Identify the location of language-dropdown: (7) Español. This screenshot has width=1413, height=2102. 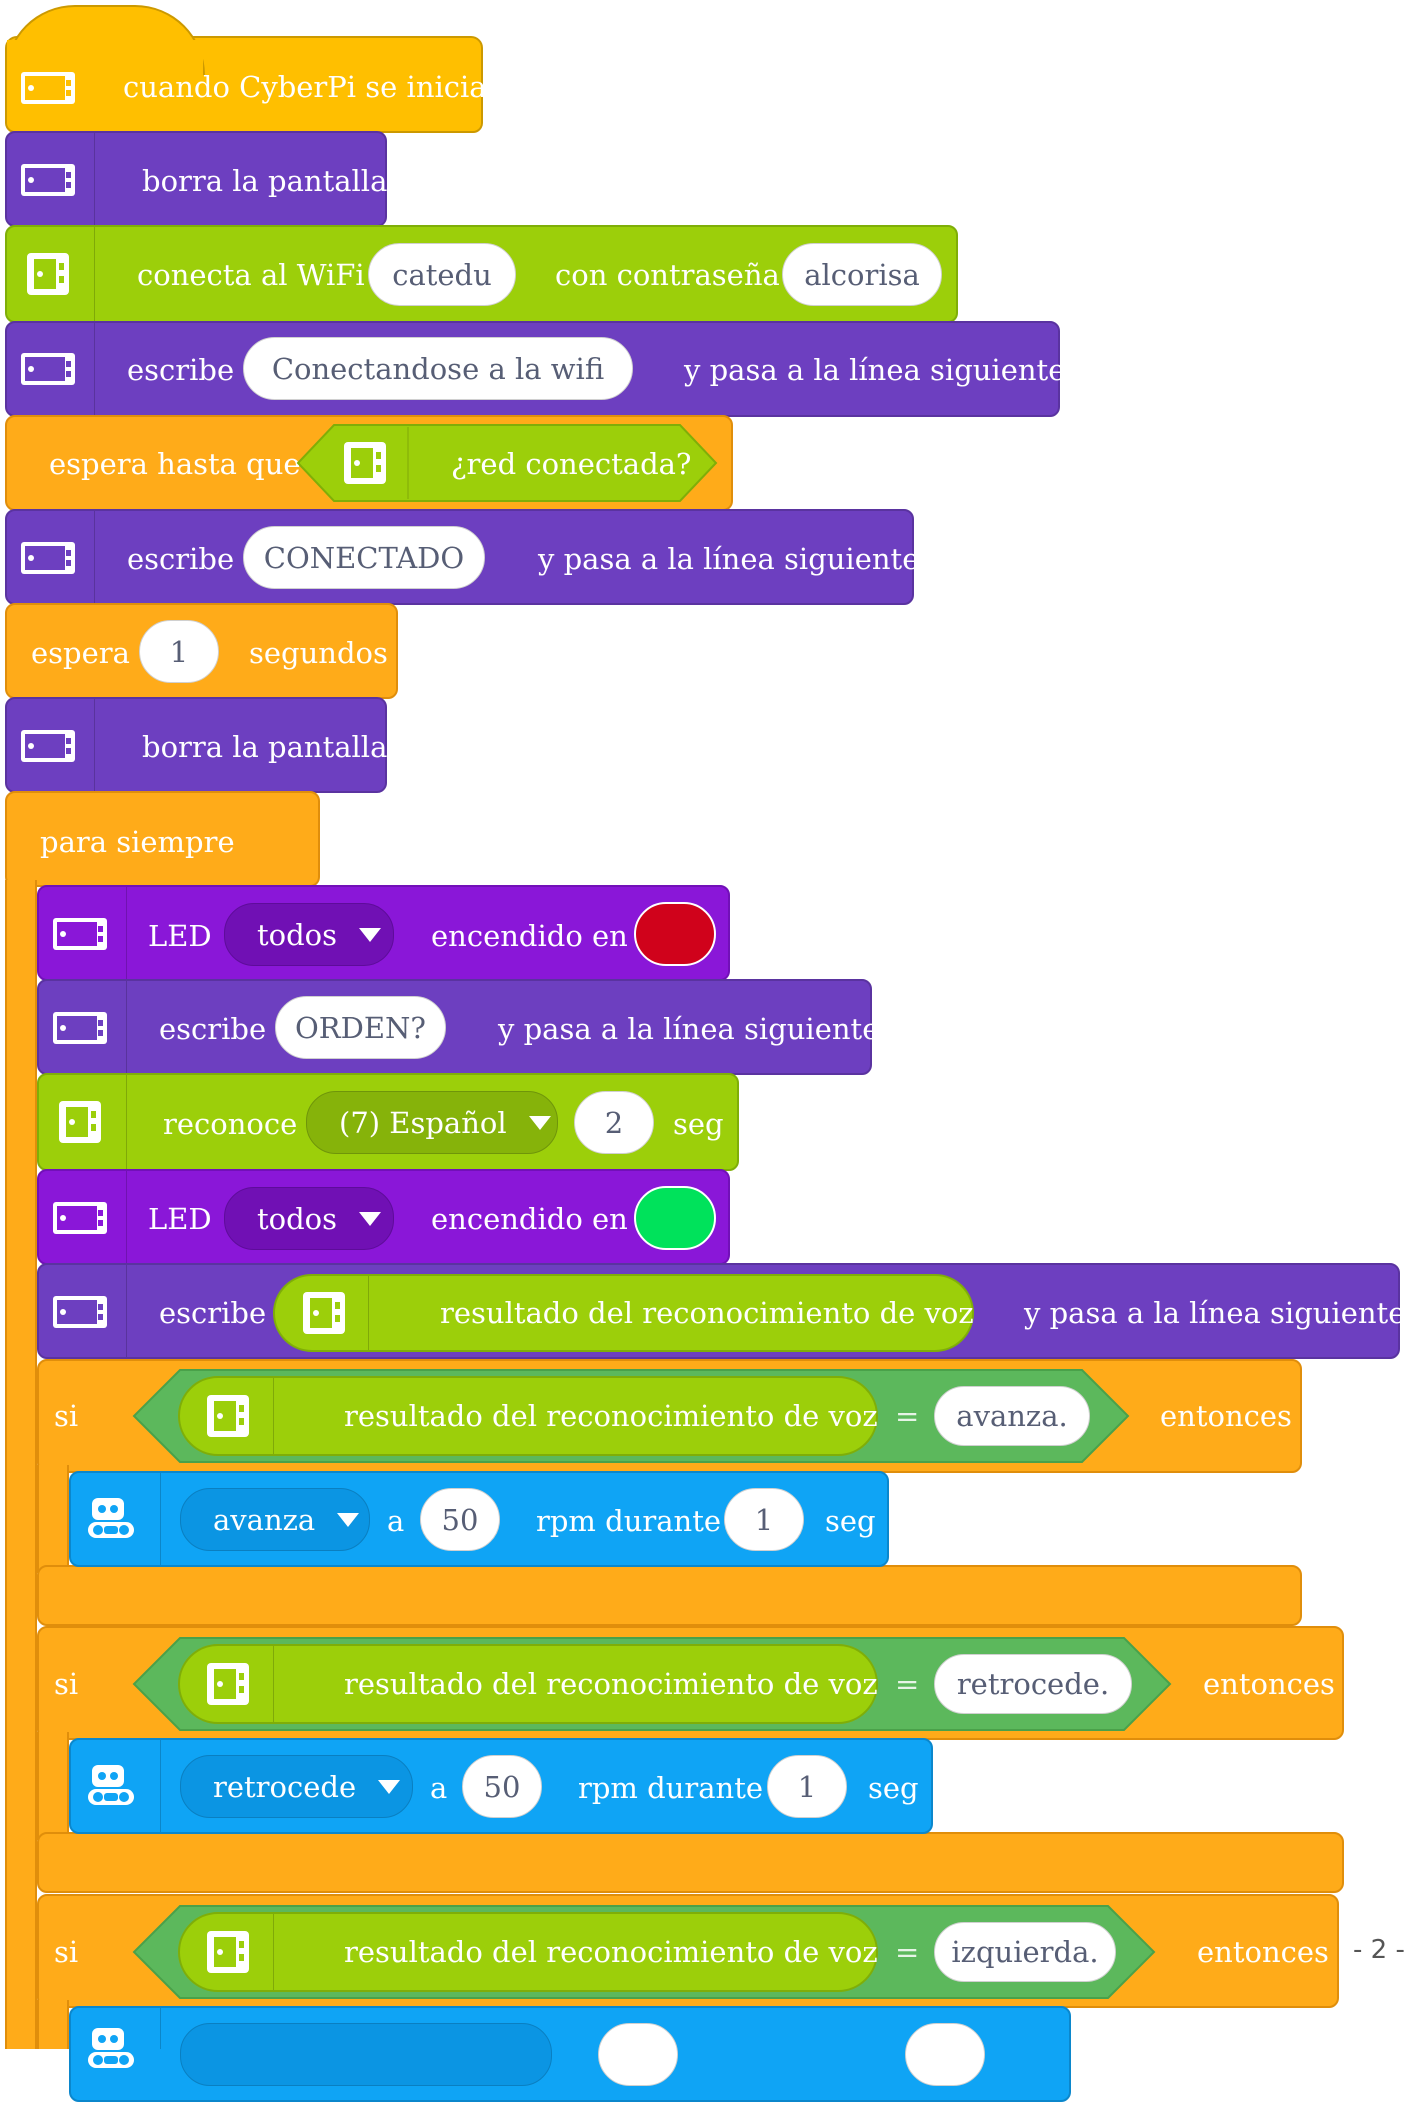
(432, 1122).